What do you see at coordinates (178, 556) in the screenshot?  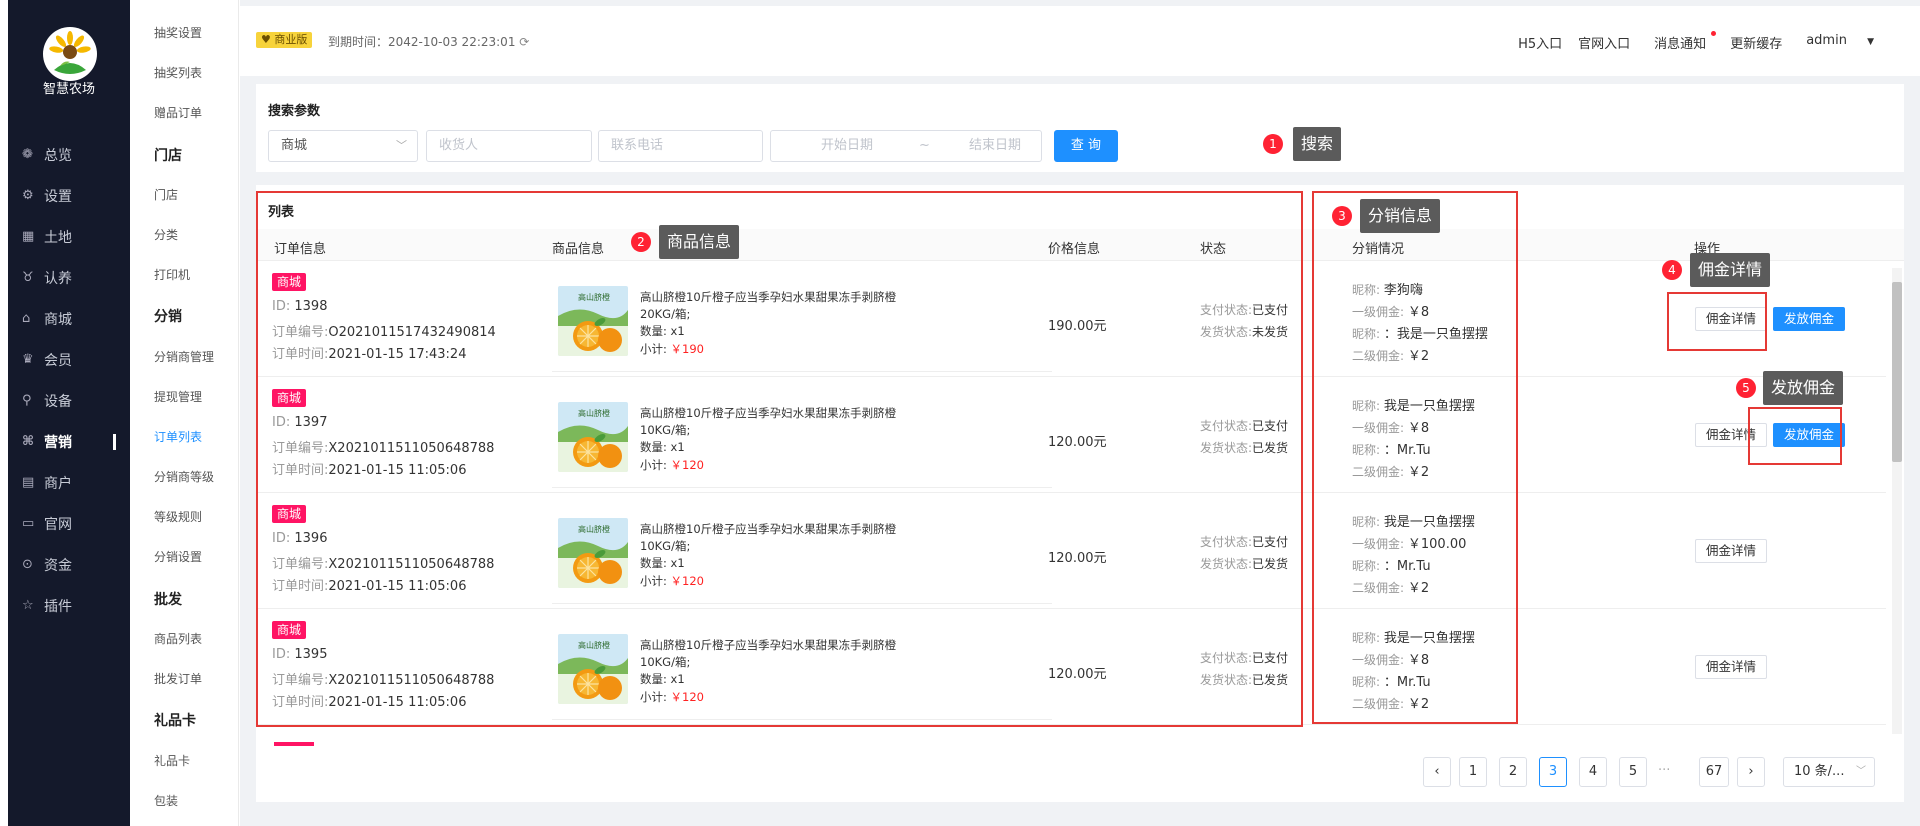 I see `subnav-item: 分销设置` at bounding box center [178, 556].